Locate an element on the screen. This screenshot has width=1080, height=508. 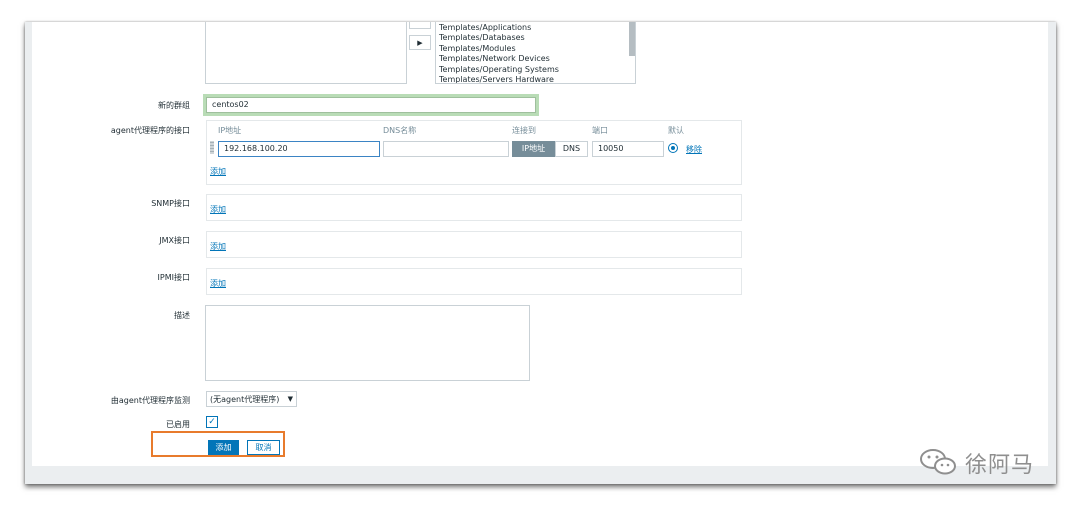
template-item: Templates/Modules is located at coordinates (537, 49).